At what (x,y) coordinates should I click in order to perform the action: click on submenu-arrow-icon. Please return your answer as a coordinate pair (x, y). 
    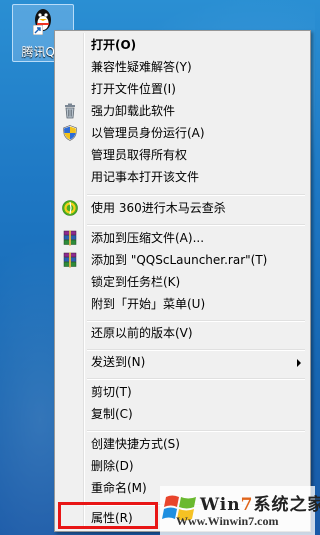
    Looking at the image, I should click on (299, 363).